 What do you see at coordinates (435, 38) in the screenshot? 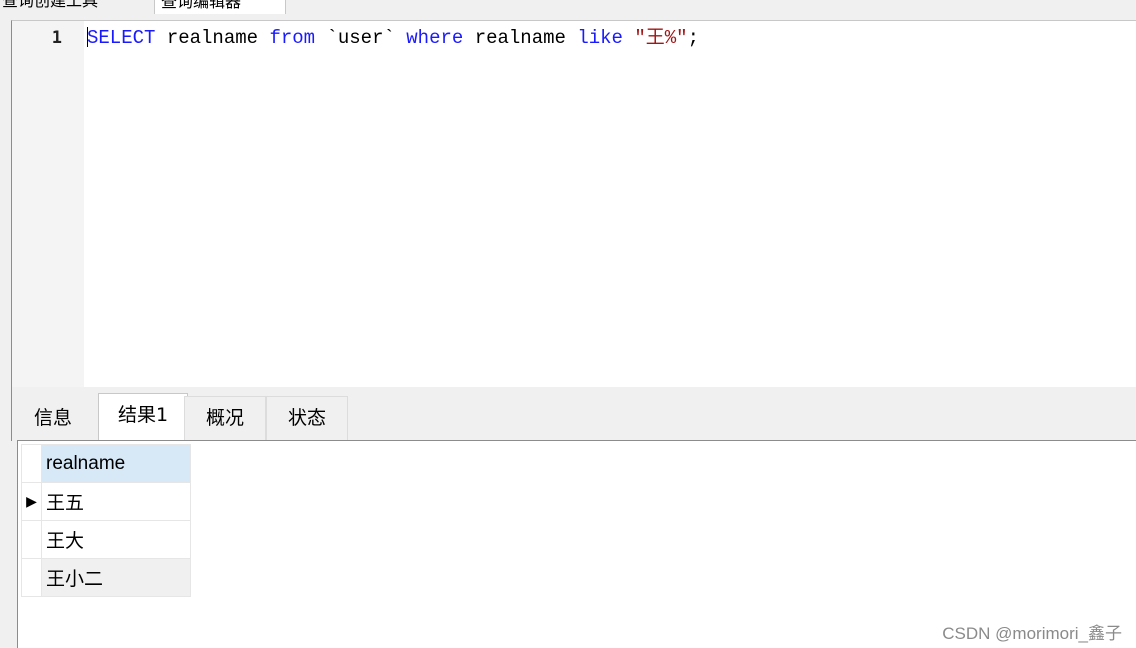
I see `keyword-where: where` at bounding box center [435, 38].